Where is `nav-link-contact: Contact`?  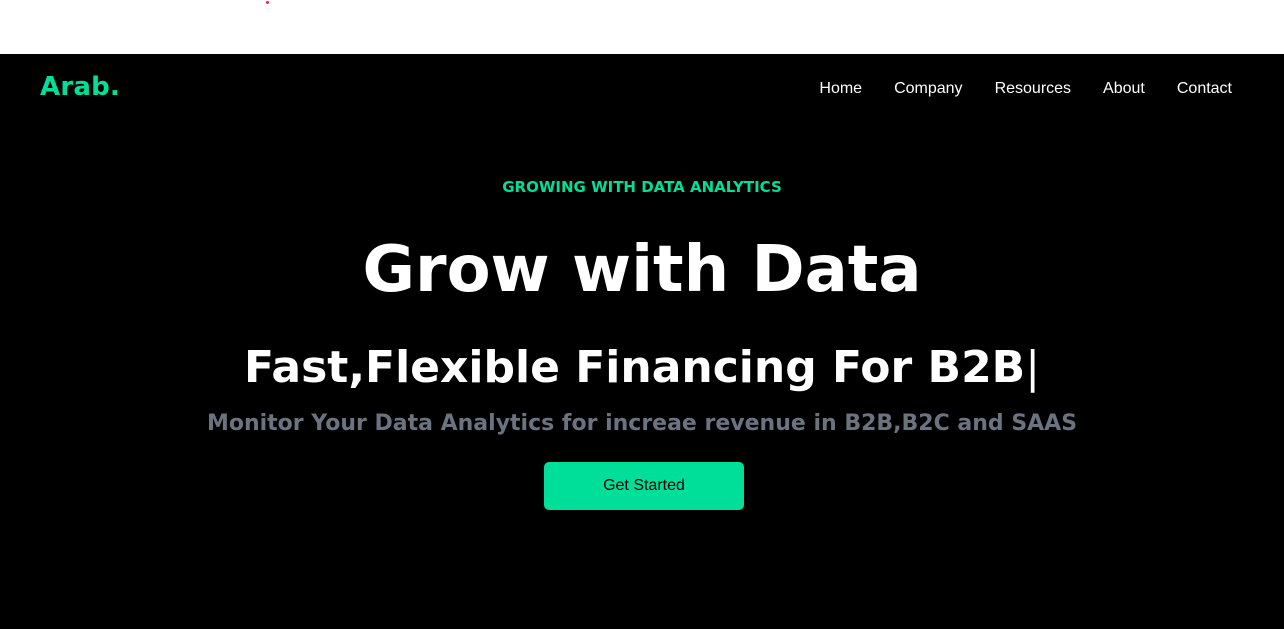 nav-link-contact: Contact is located at coordinates (1204, 89).